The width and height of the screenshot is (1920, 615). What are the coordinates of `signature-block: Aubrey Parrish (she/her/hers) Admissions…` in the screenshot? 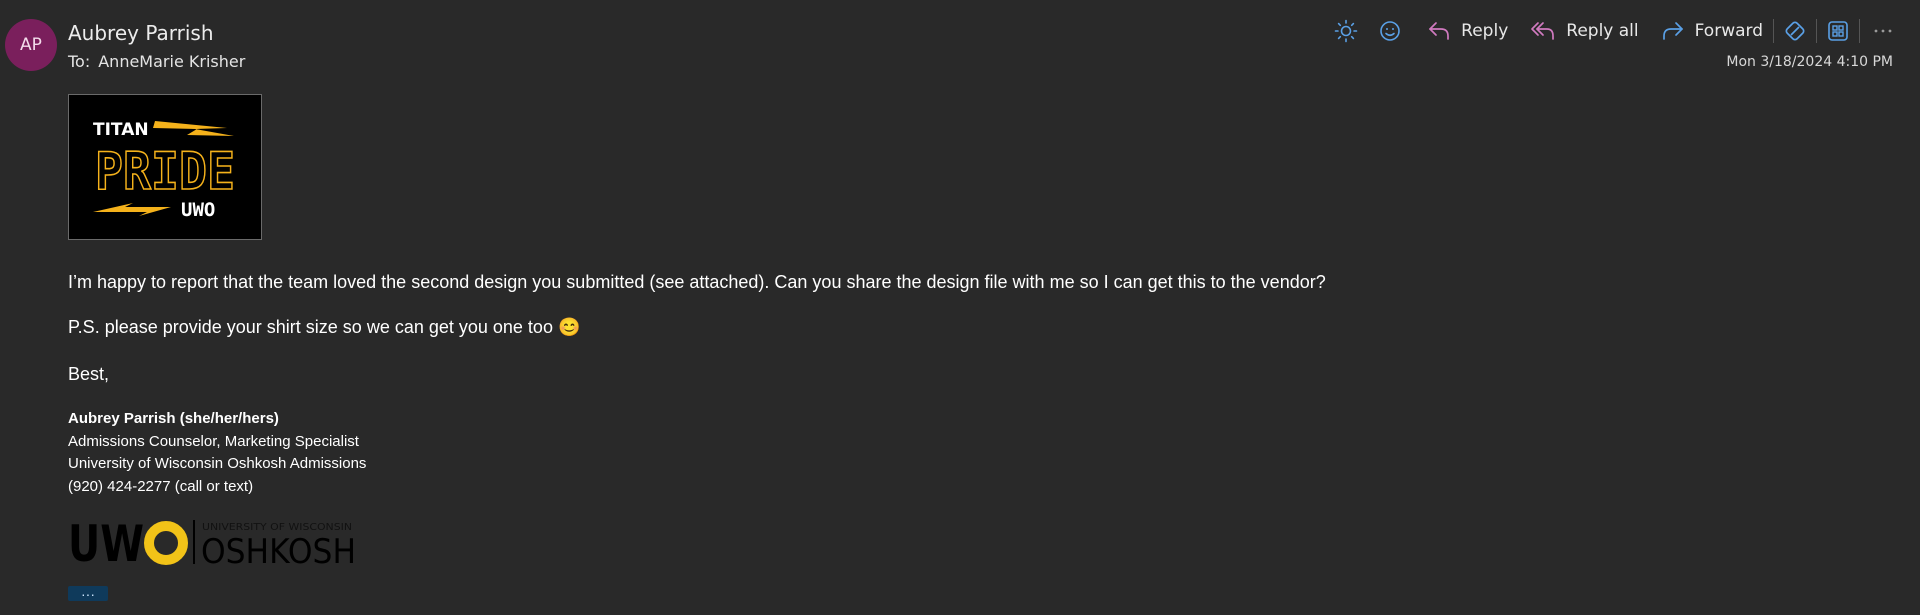 It's located at (217, 453).